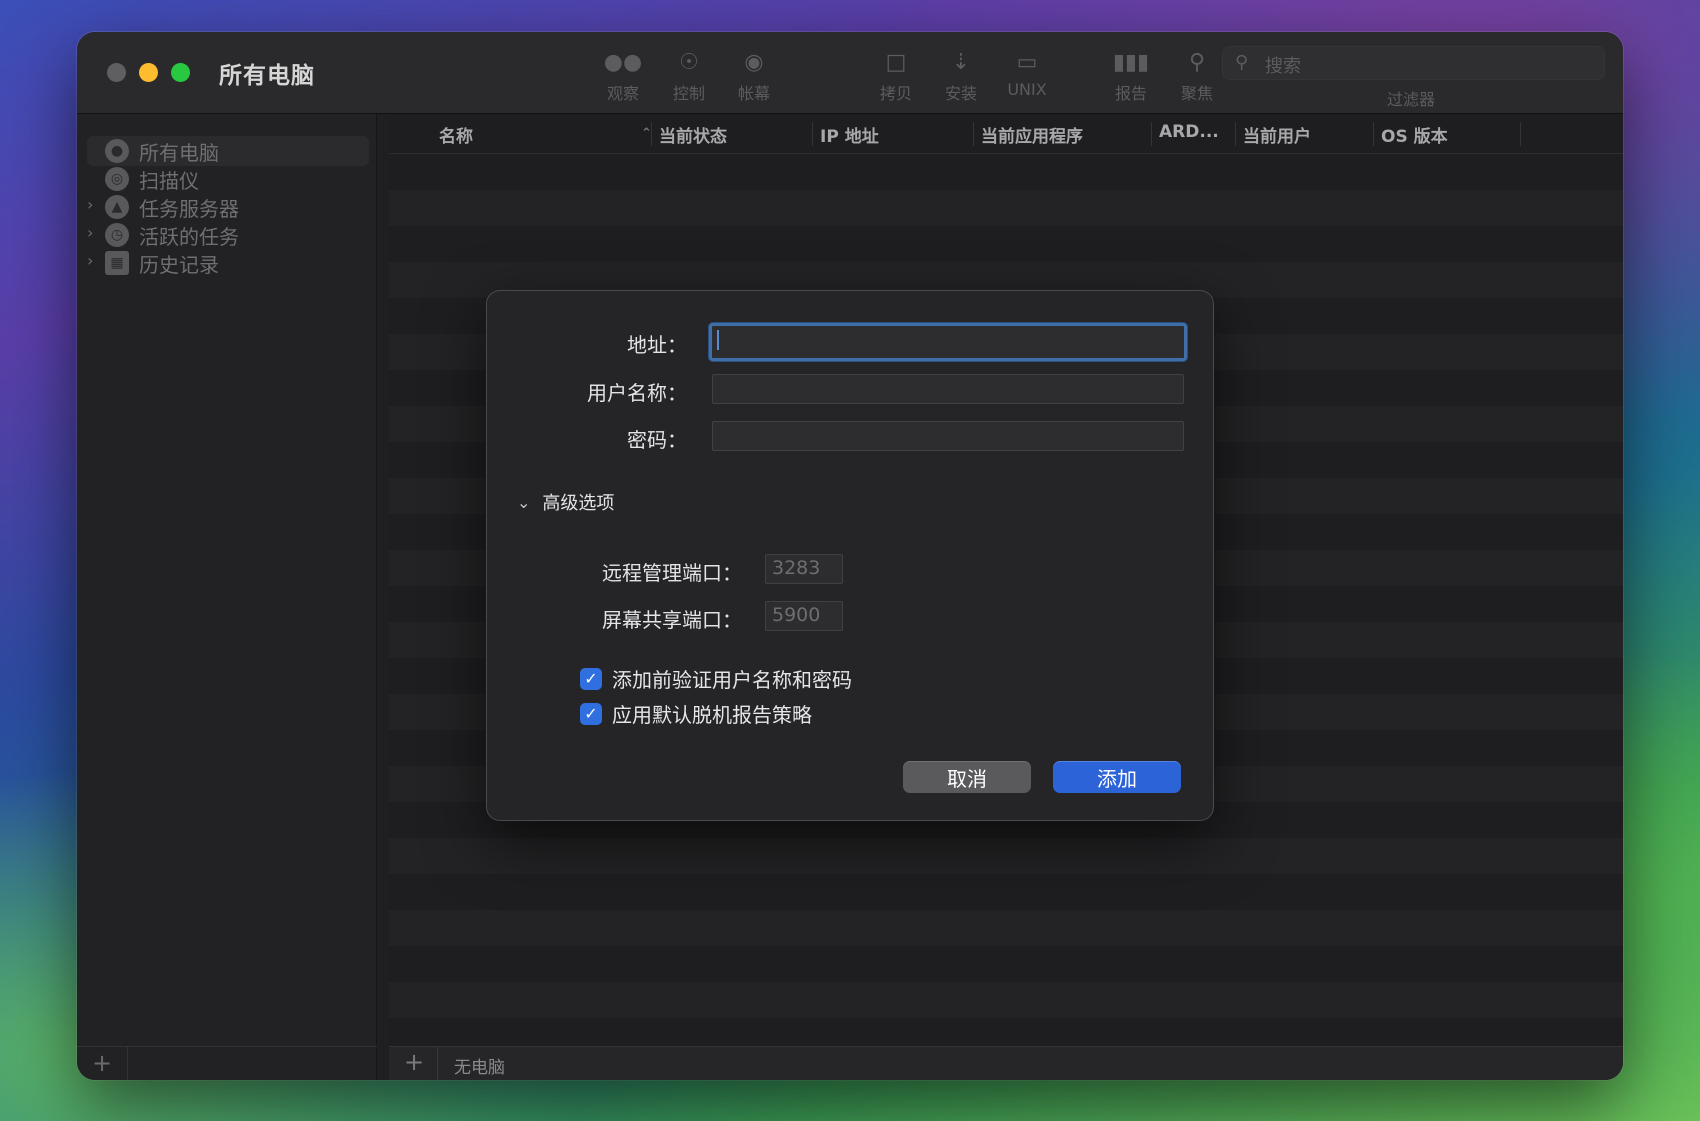 The height and width of the screenshot is (1121, 1700). I want to click on toolbar-label: 观察, so click(622, 93).